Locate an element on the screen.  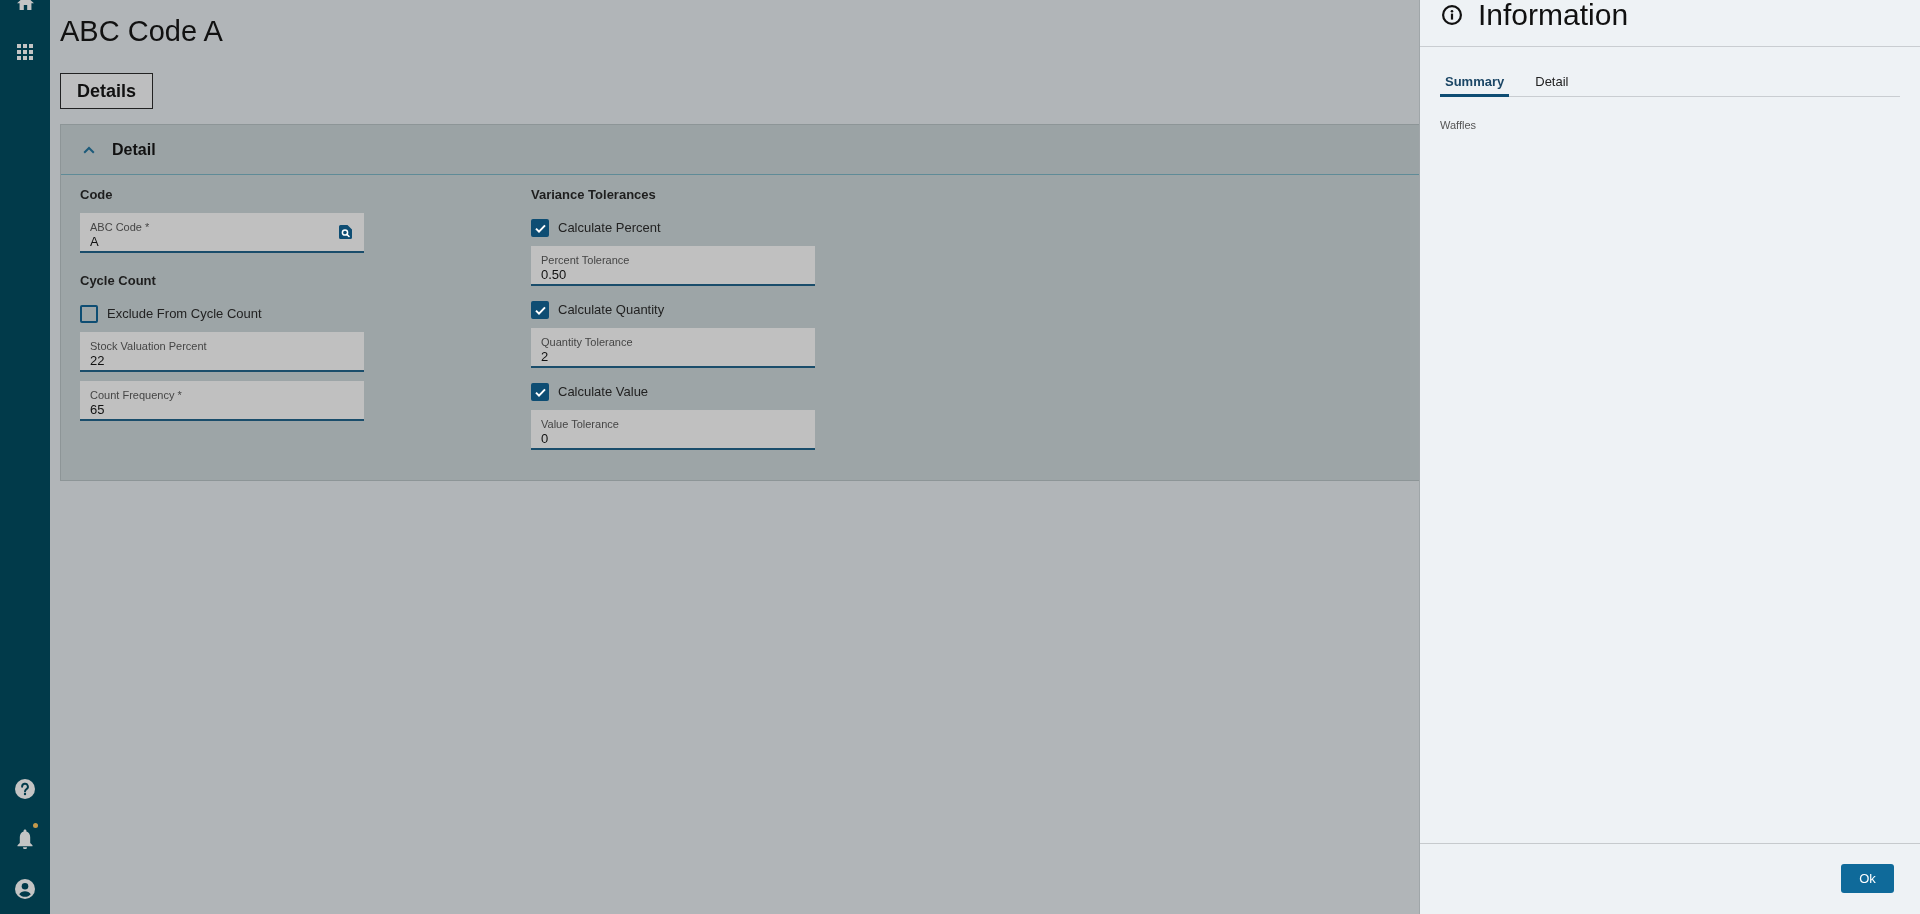
text-field: Count Frequency * 65 is located at coordinates (222, 401).